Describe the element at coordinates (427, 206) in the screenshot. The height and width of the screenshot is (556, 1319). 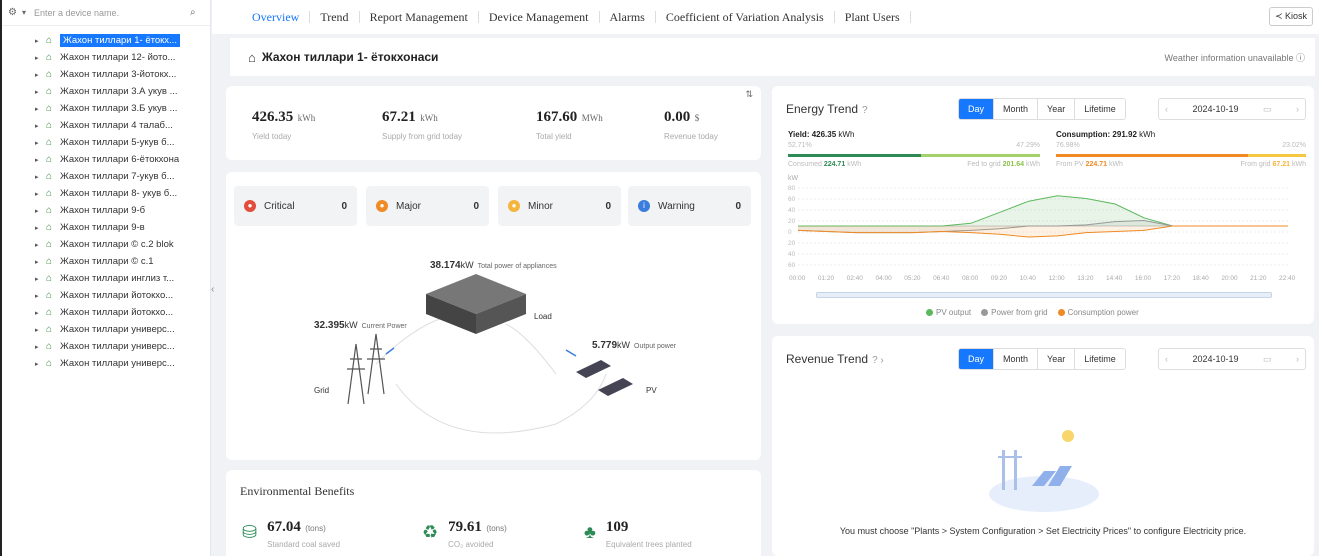
I see `alarm-major: ● Major 0` at that location.